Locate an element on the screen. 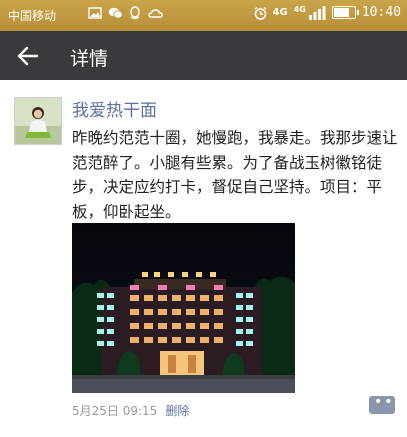 This screenshot has height=437, width=407. page-title: 详情 is located at coordinates (89, 59).